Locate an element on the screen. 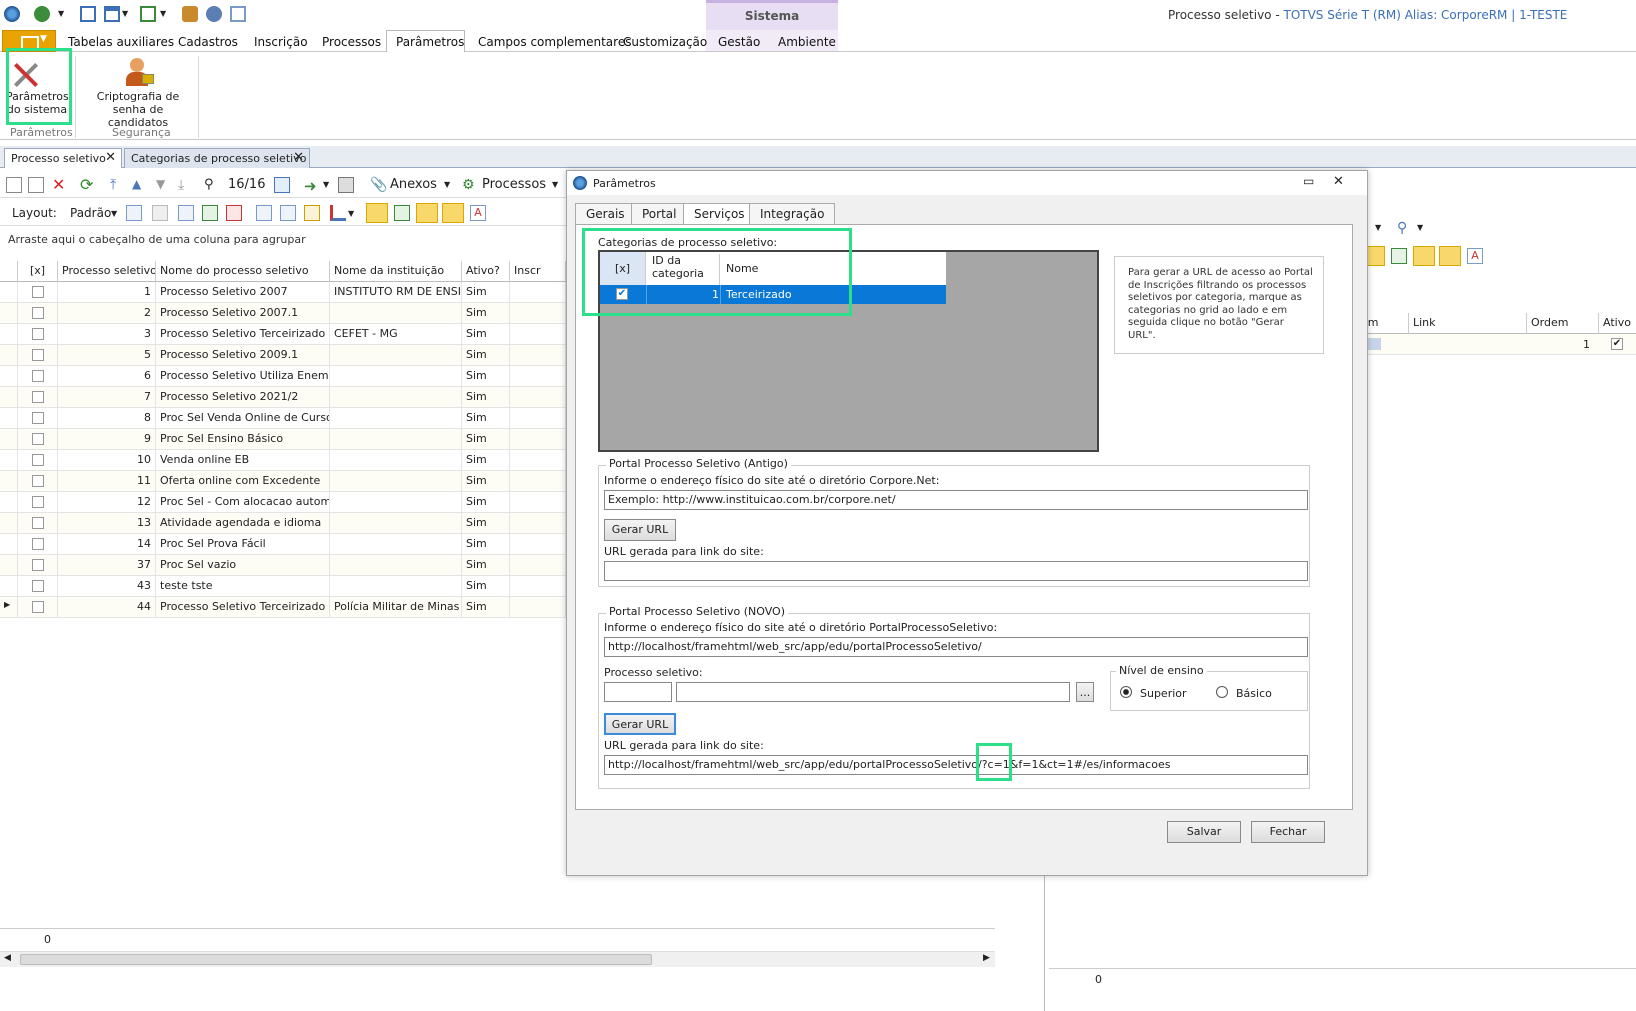 Image resolution: width=1636 pixels, height=1011 pixels. filter-icon is located at coordinates (312, 213).